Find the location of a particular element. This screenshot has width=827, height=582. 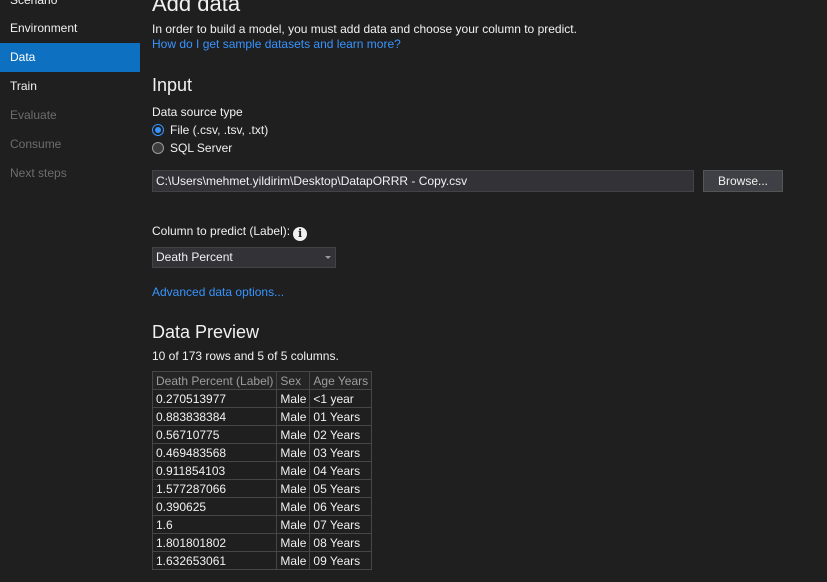

radio-unselected-icon is located at coordinates (158, 148).